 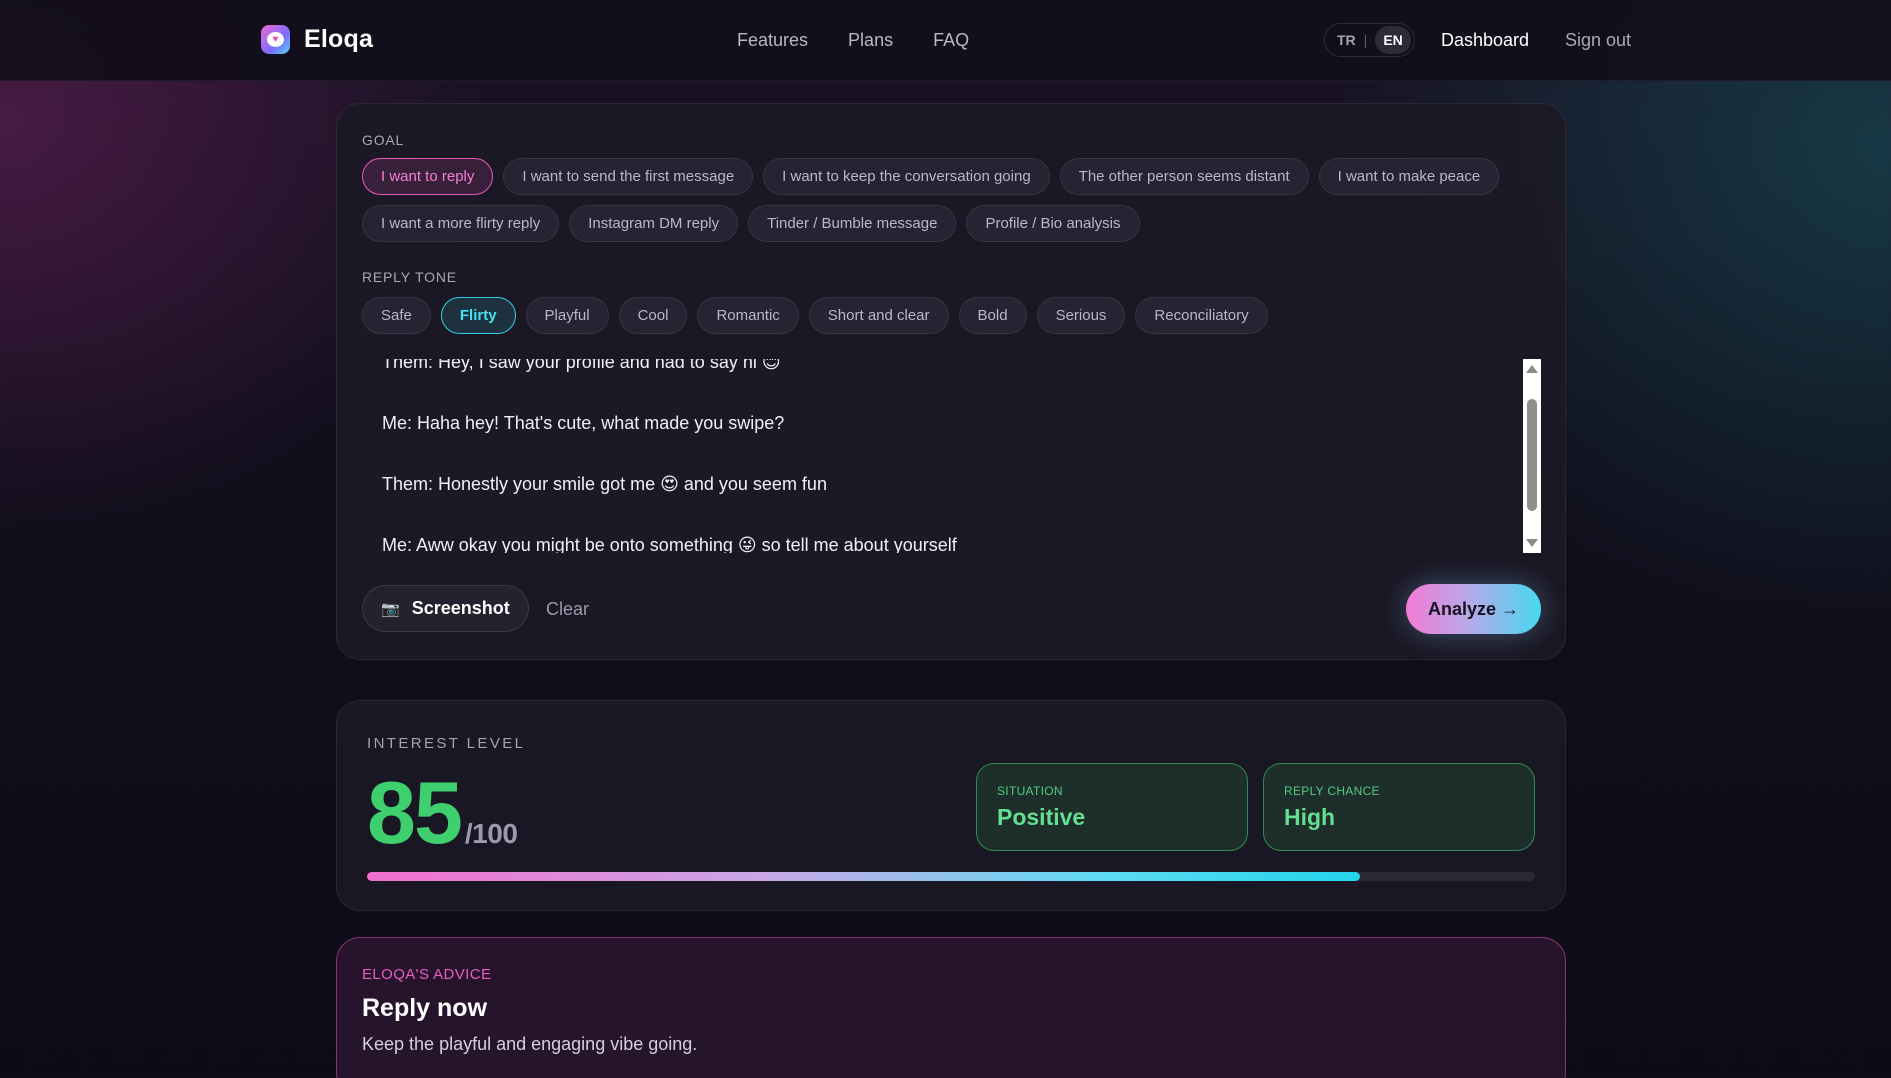 I want to click on reply-chance-badge: REPLY CHANCE High, so click(x=1399, y=807).